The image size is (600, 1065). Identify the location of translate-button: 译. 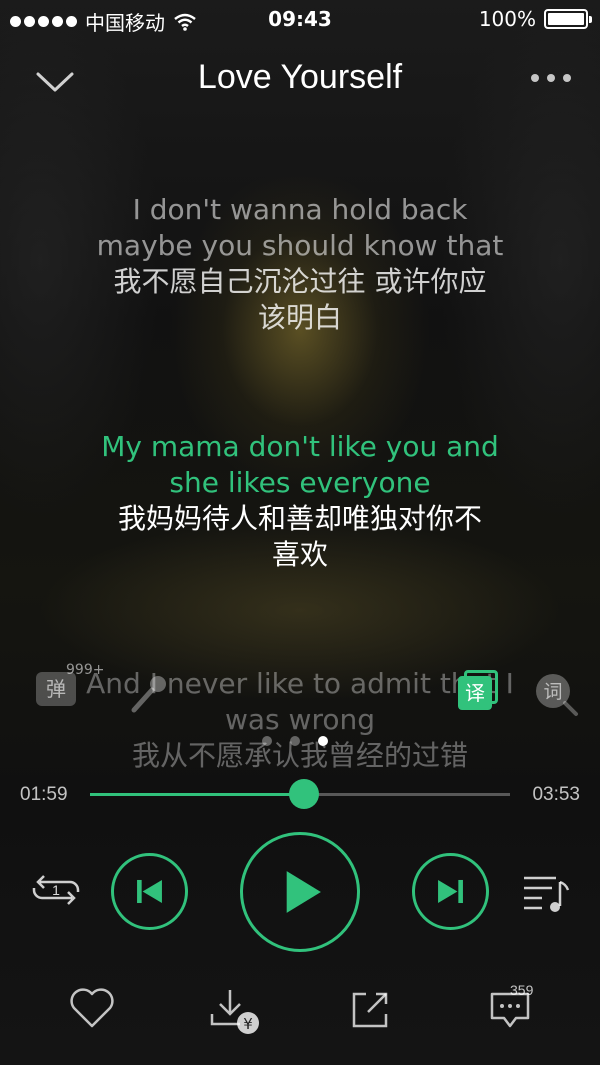
(479, 692).